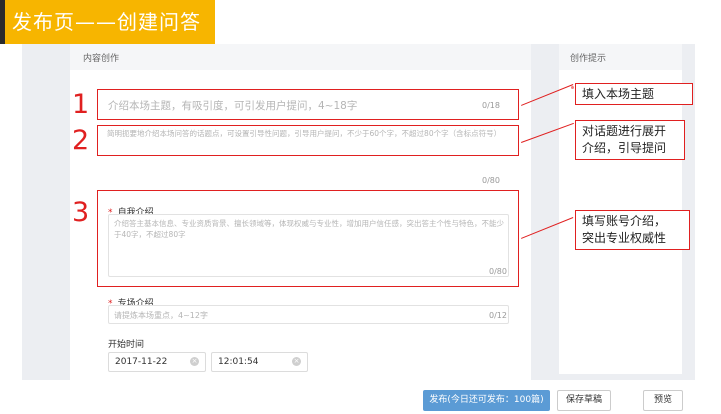 This screenshot has width=721, height=414. I want to click on callout-self-intro-line1: 填写账号介绍，, so click(624, 221).